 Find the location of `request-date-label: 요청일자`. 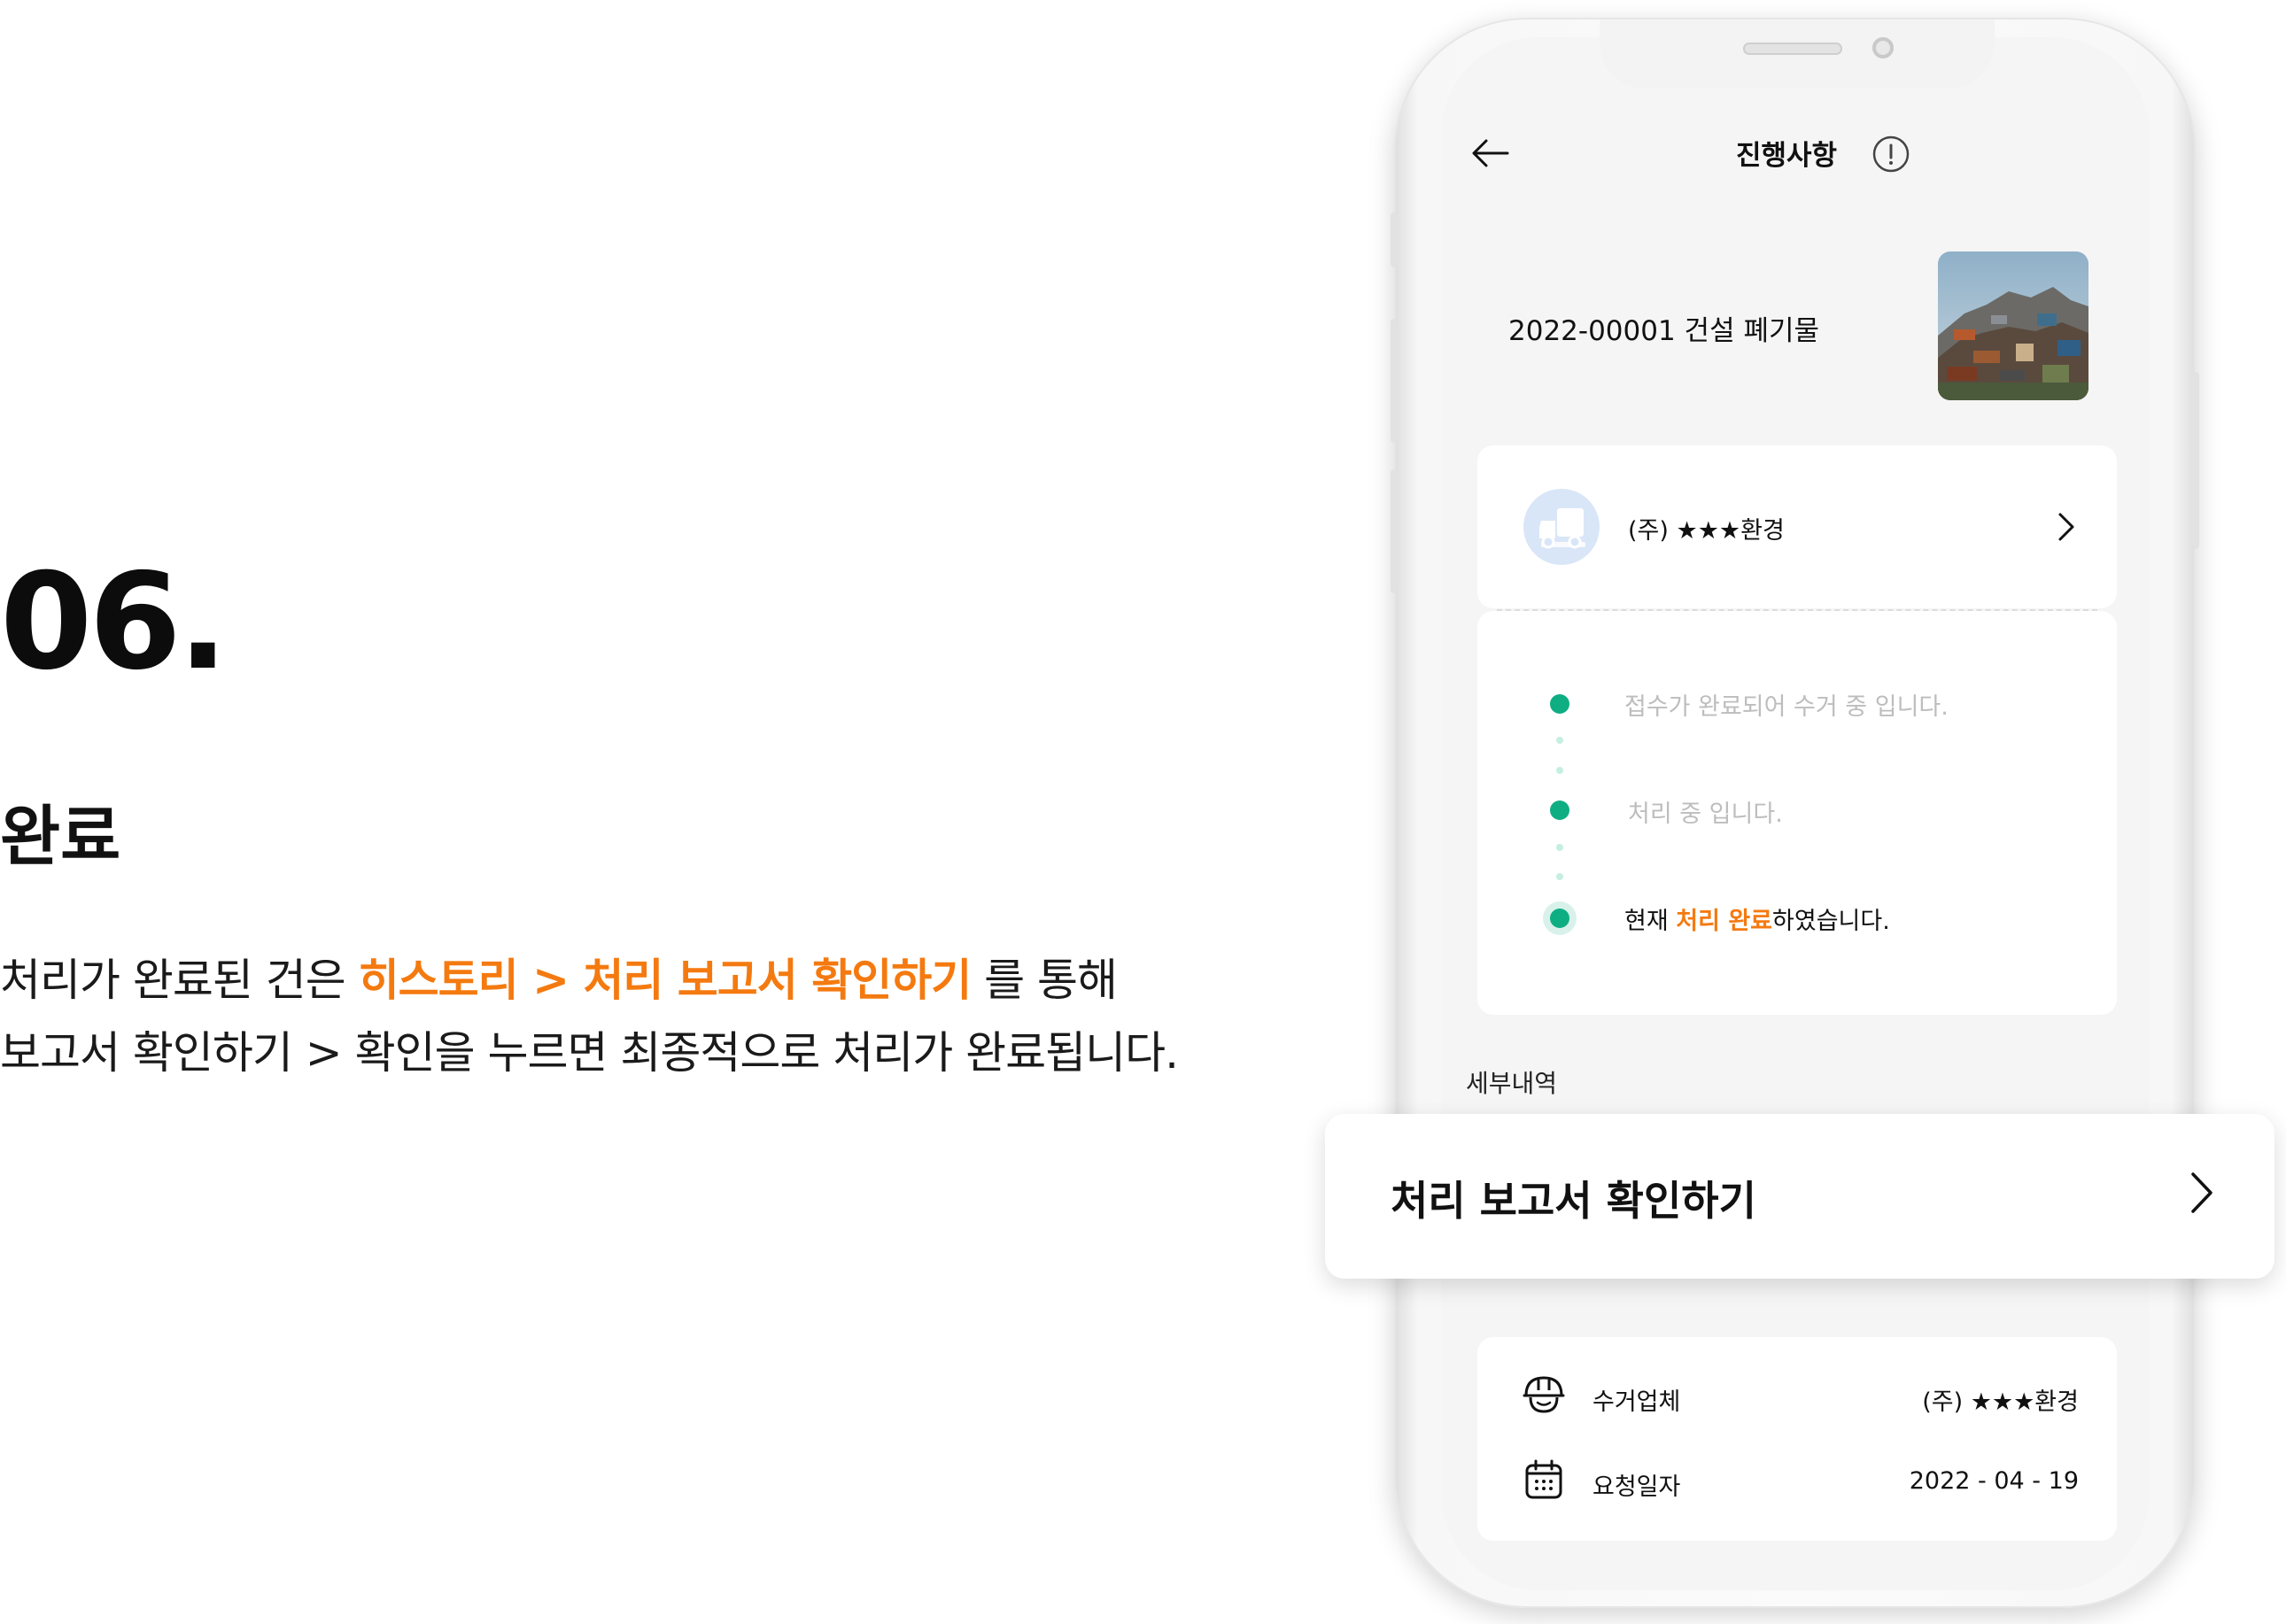

request-date-label: 요청일자 is located at coordinates (1636, 1487).